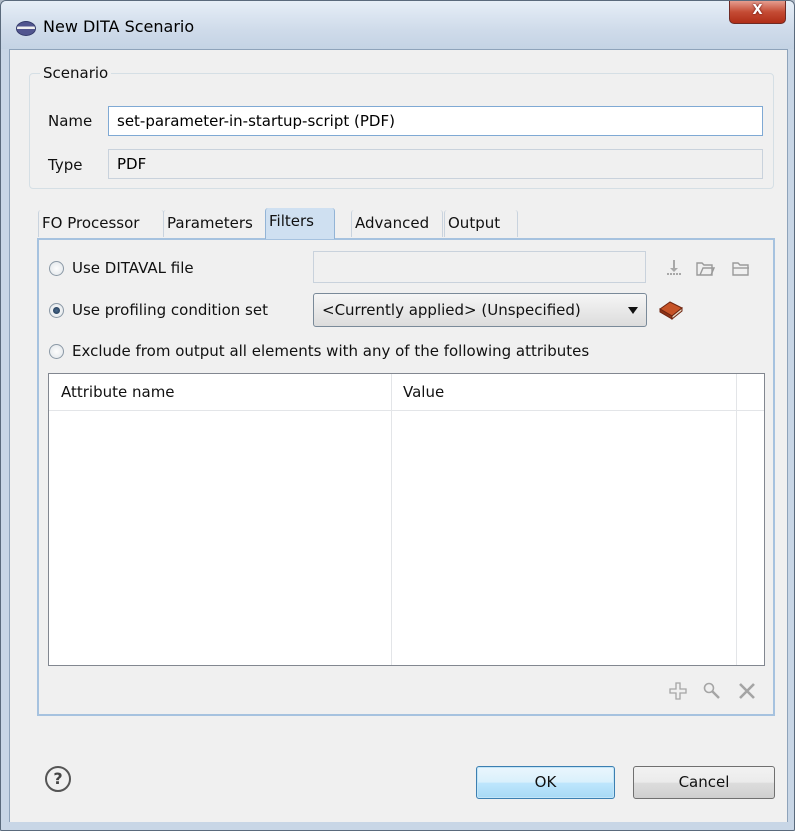 Image resolution: width=795 pixels, height=831 pixels. I want to click on edit-icon, so click(712, 691).